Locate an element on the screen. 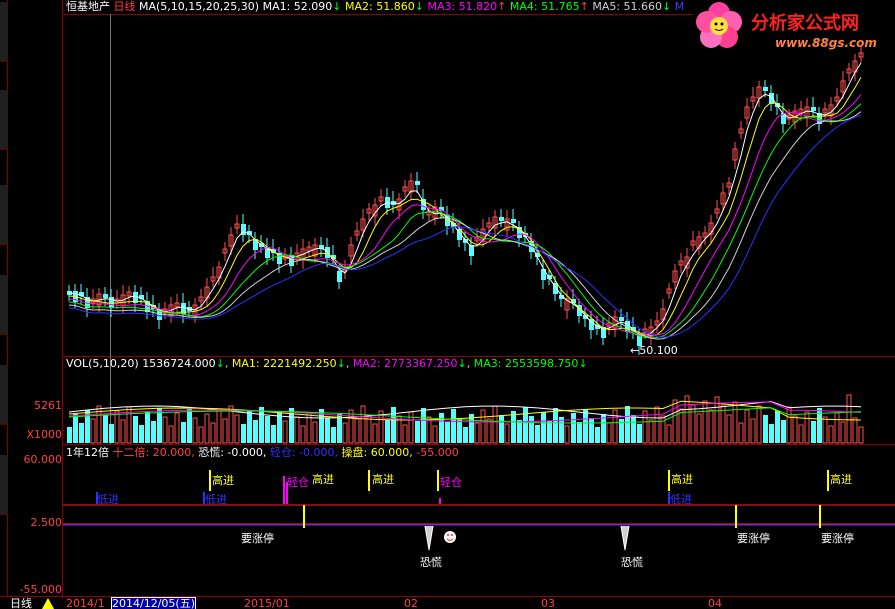 The width and height of the screenshot is (895, 609). date-label: 2015/01 is located at coordinates (267, 603).